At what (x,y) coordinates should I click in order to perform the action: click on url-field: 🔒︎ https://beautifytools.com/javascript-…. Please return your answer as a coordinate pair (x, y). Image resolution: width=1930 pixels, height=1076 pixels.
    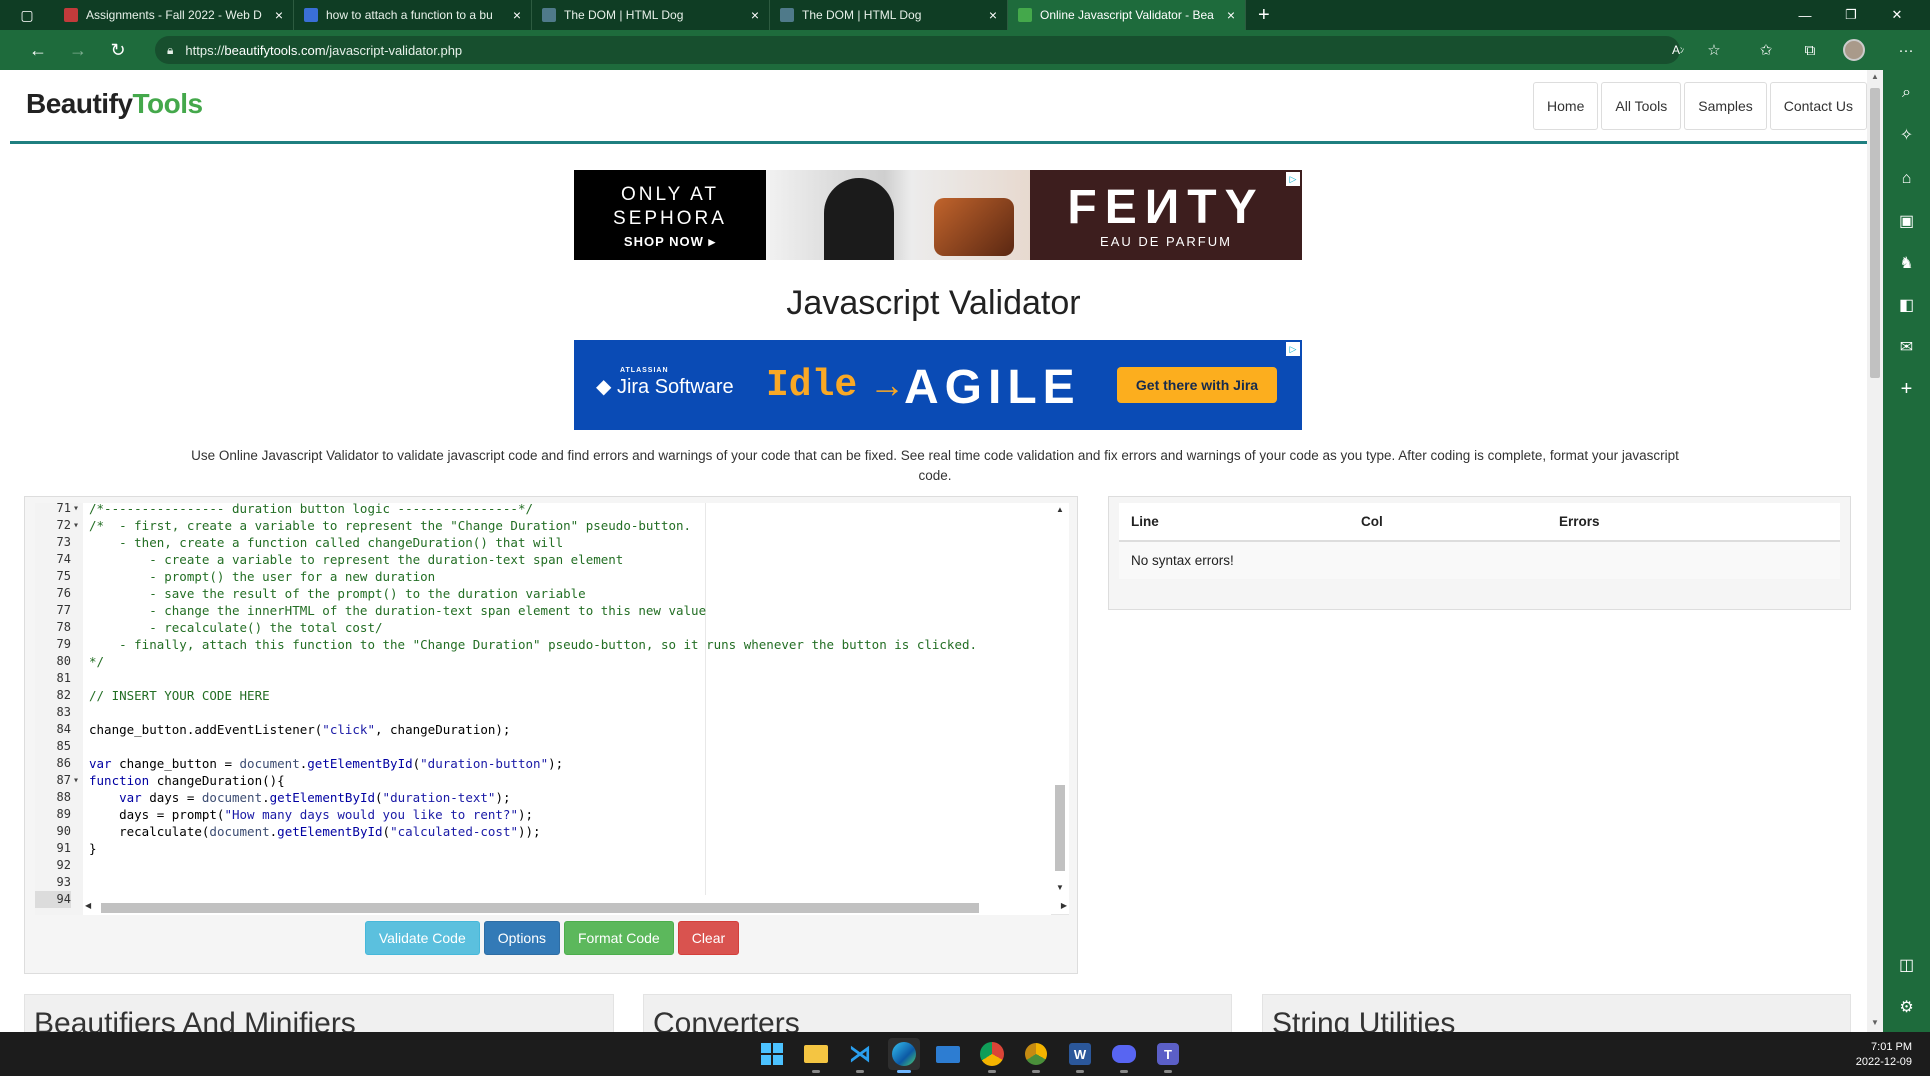
    Looking at the image, I should click on (917, 50).